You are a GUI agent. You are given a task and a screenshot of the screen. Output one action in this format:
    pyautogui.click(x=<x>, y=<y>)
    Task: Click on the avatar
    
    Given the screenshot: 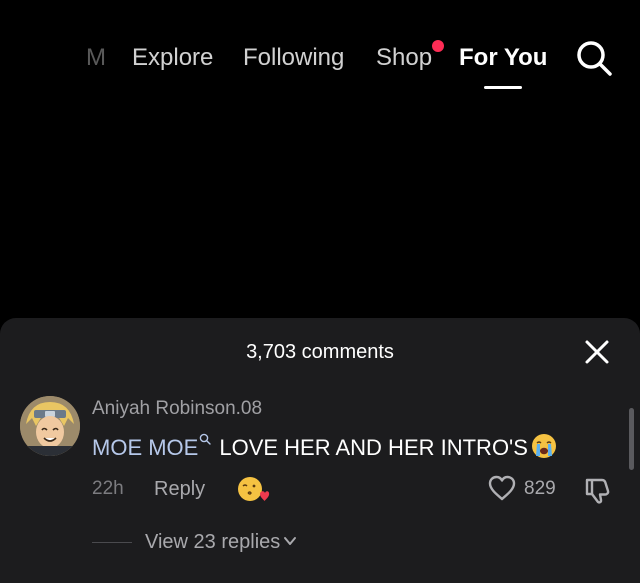 What is the action you would take?
    pyautogui.click(x=50, y=426)
    